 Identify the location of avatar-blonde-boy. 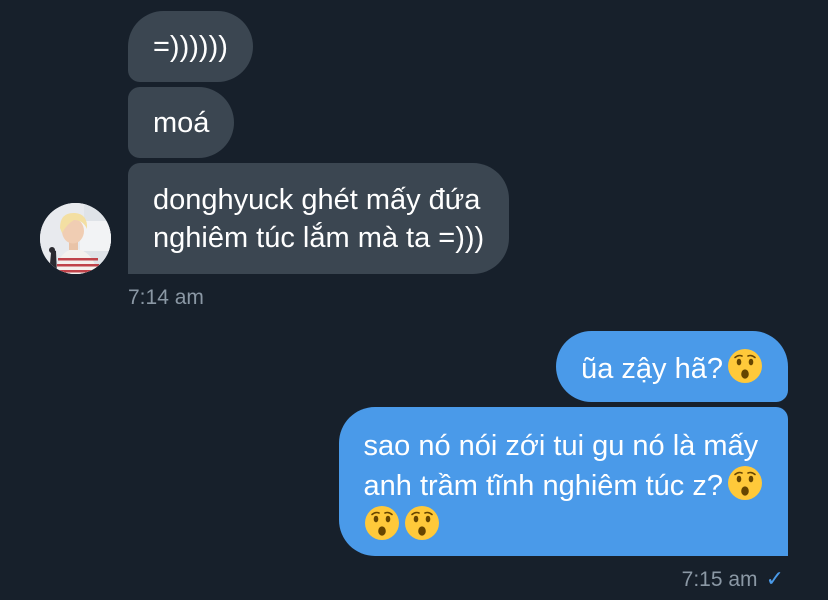
(75, 238).